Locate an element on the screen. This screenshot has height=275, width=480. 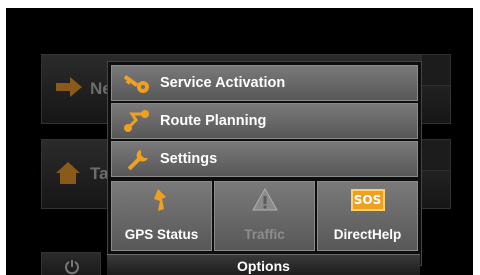
route-icon is located at coordinates (137, 121).